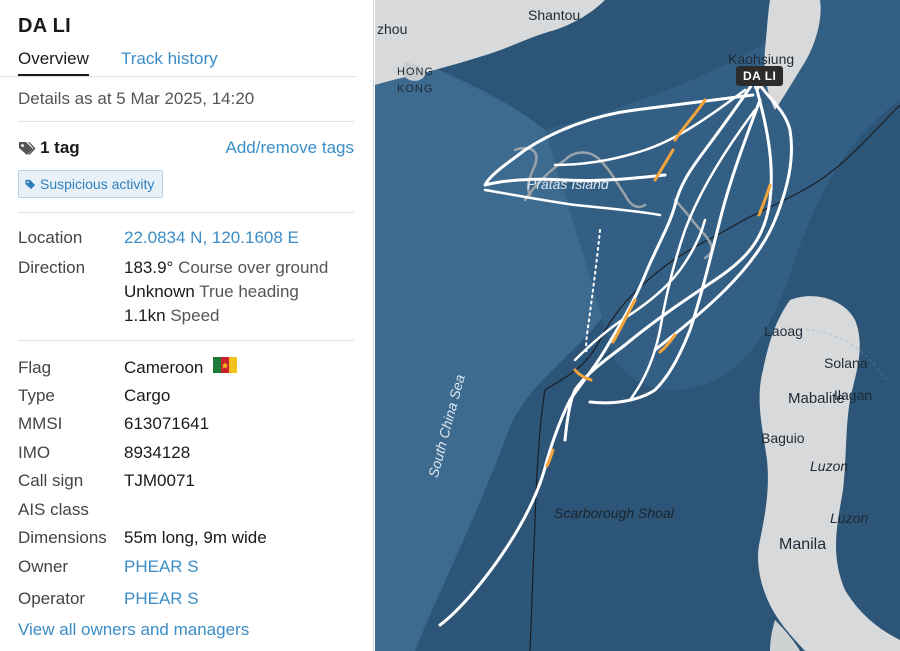  Describe the element at coordinates (157, 452) in the screenshot. I see `imo-value: 8934128` at that location.